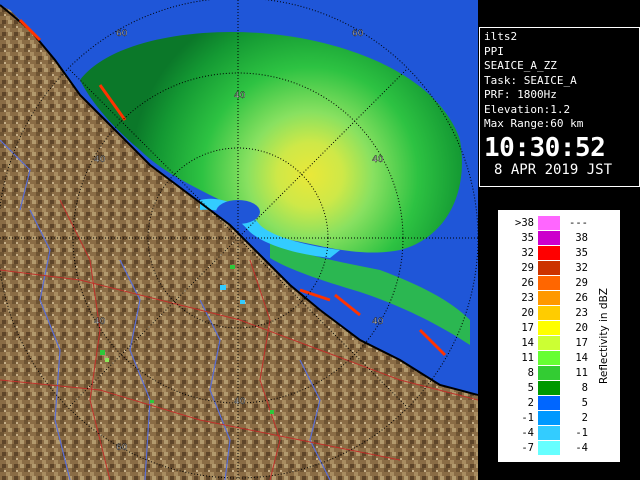  What do you see at coordinates (581, 373) in the screenshot?
I see `legend-high-value: 11` at bounding box center [581, 373].